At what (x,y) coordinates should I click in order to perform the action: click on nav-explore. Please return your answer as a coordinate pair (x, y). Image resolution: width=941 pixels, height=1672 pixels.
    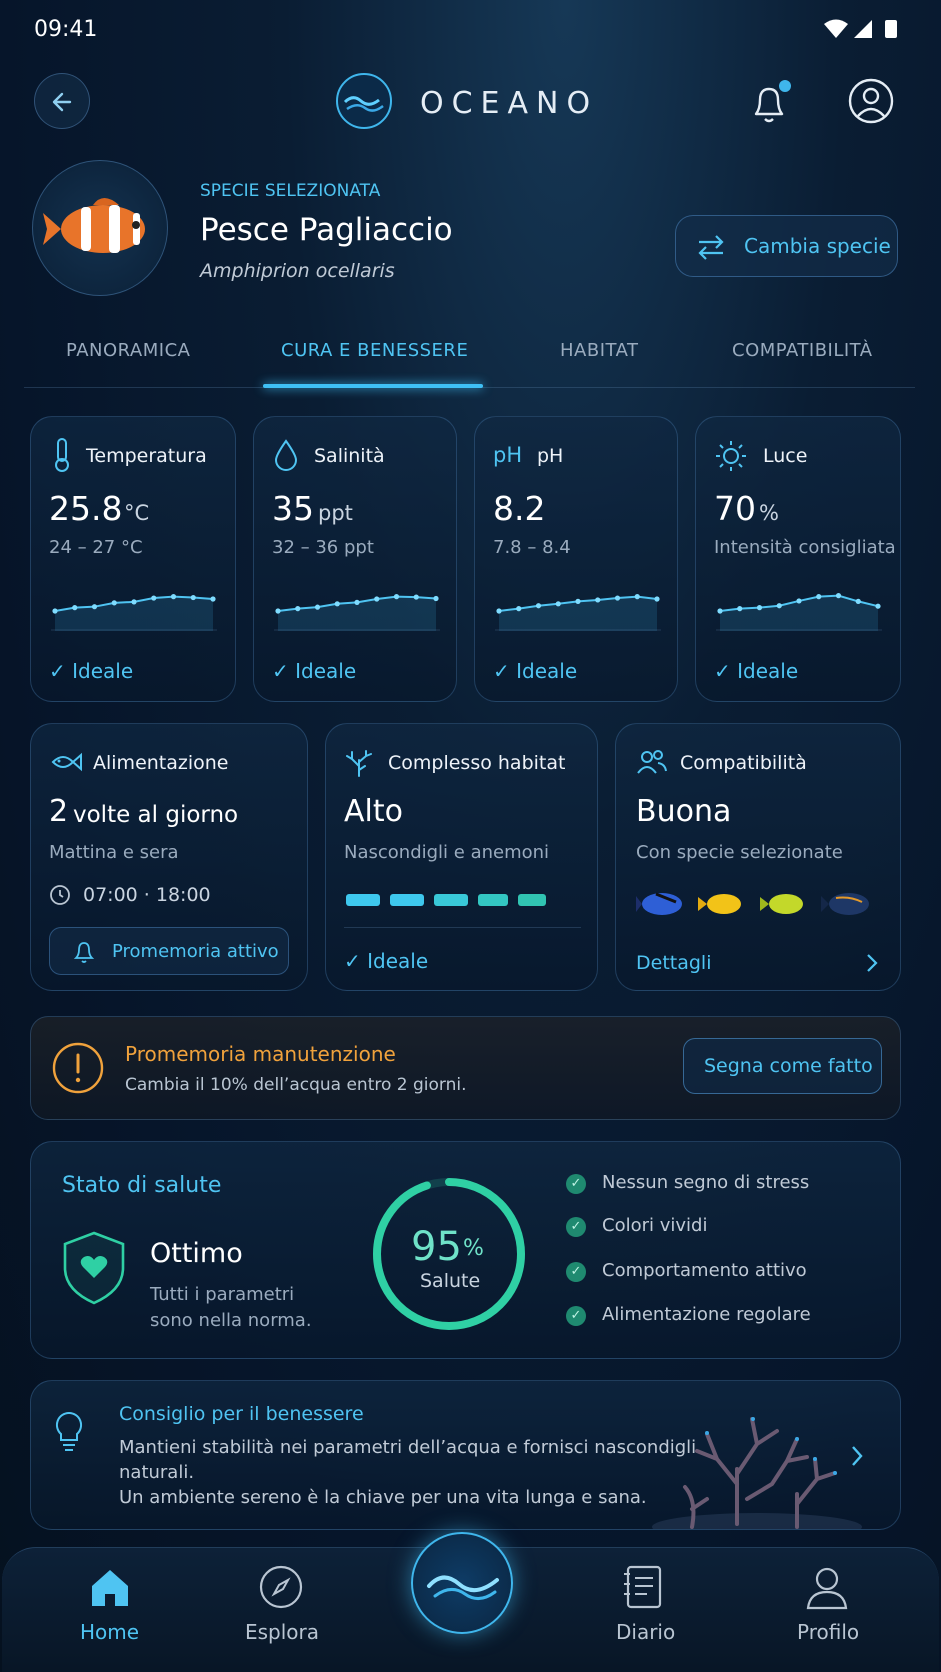
    Looking at the image, I should click on (284, 1610).